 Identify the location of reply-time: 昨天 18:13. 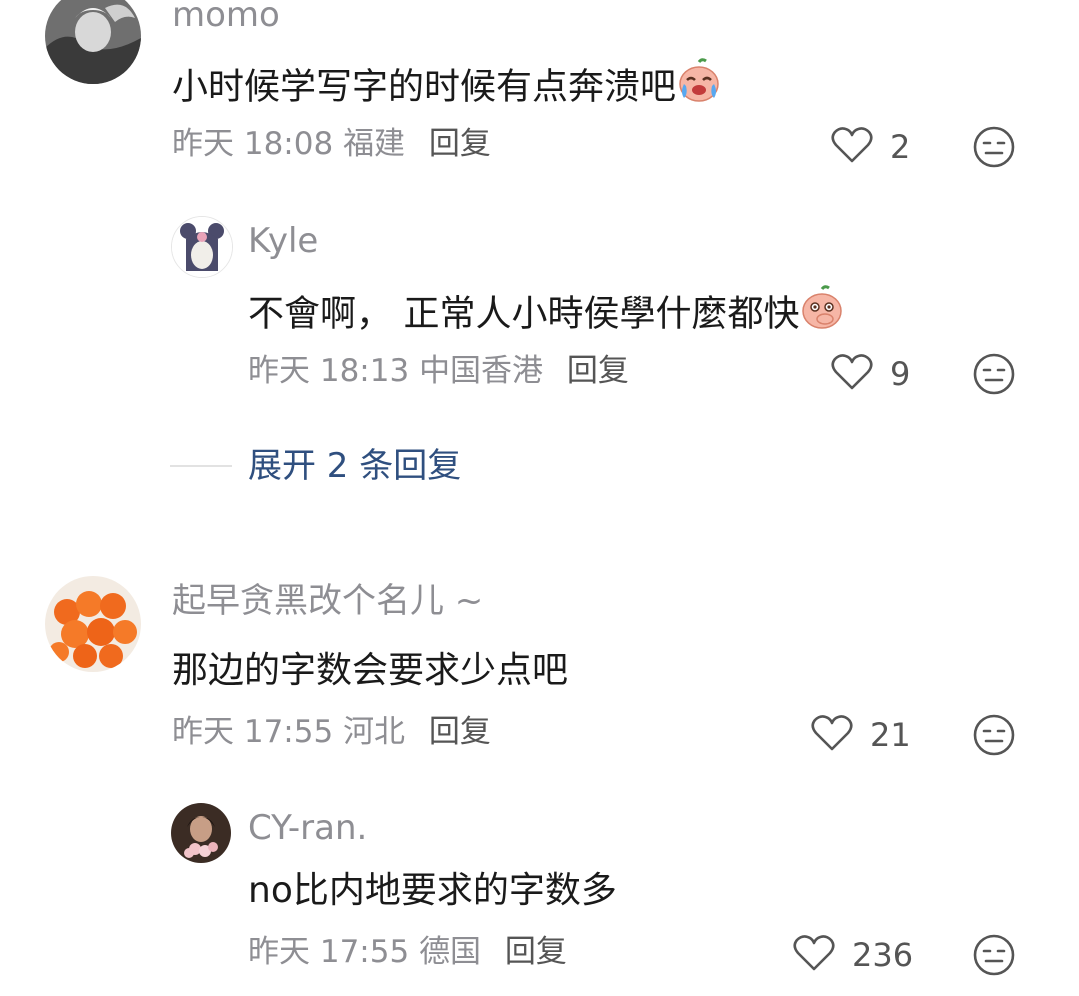
(329, 371).